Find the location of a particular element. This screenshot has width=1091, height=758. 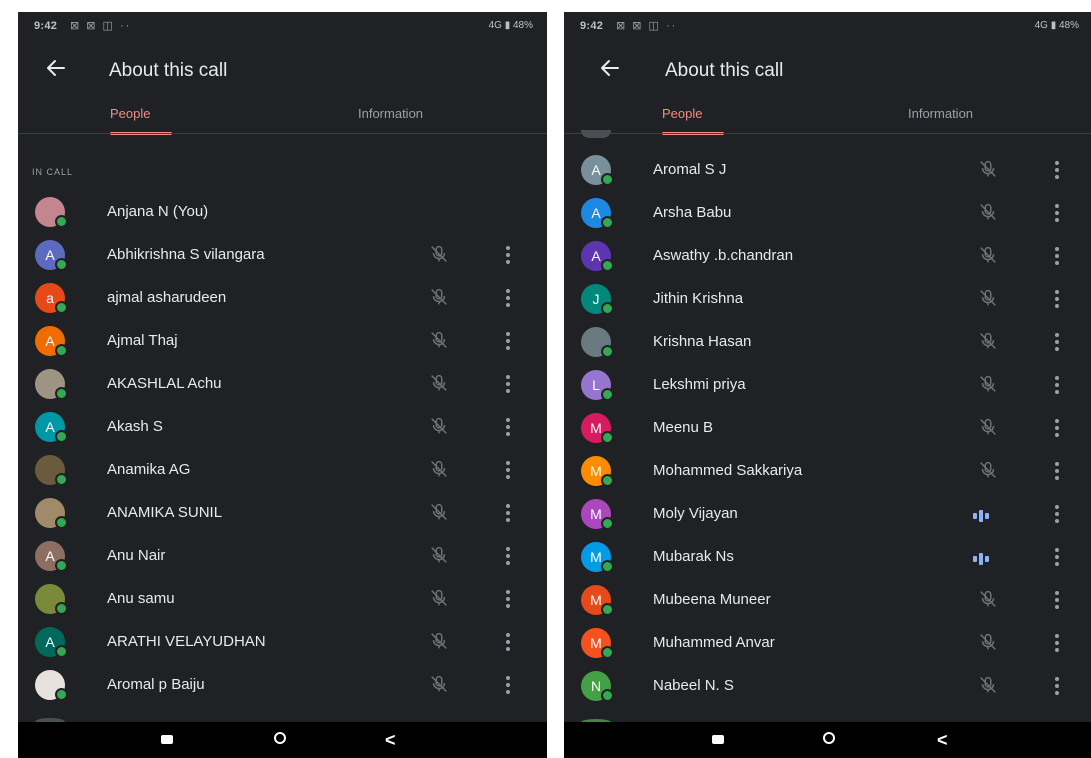

participant-row: Krishna Hasan is located at coordinates (827, 341).